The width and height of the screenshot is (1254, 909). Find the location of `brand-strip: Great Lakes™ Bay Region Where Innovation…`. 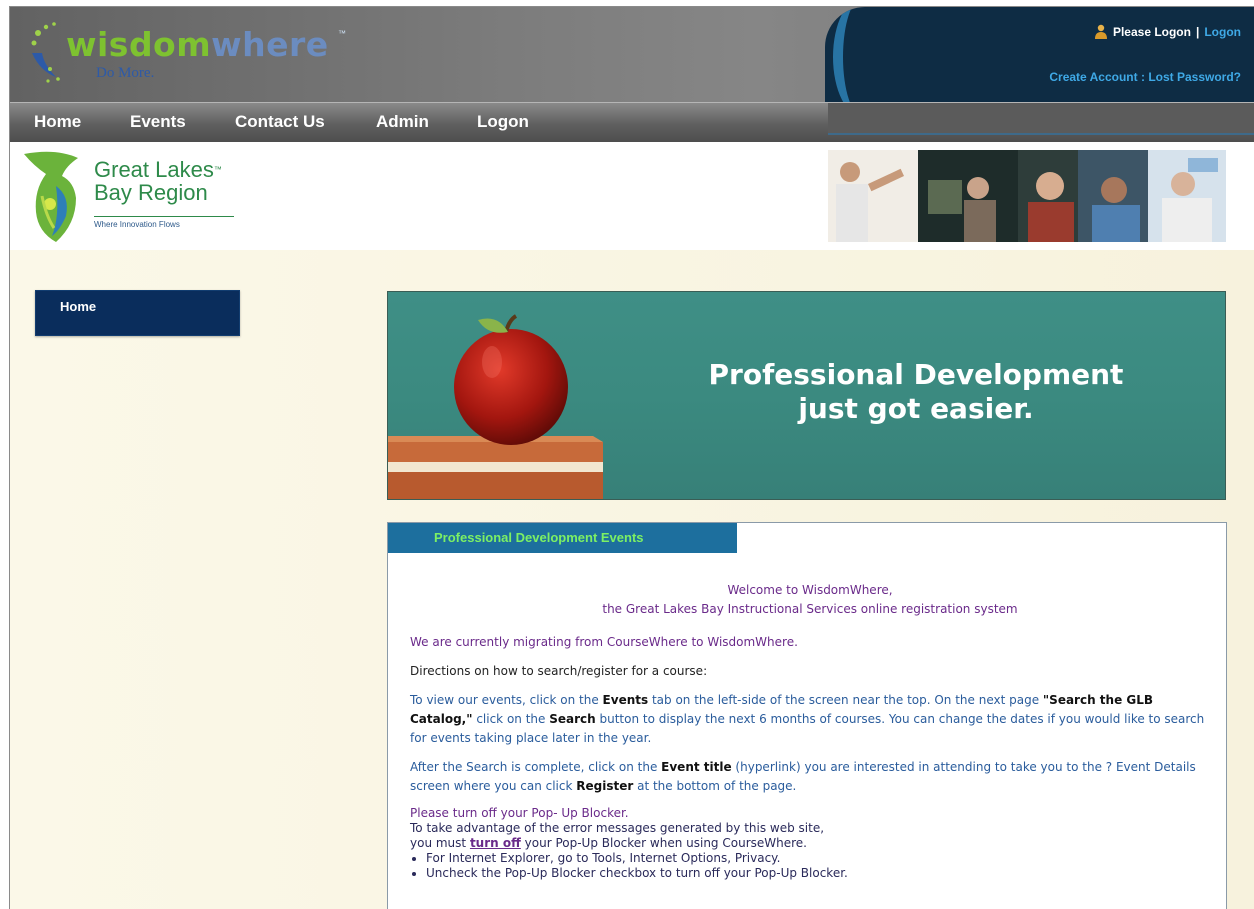

brand-strip: Great Lakes™ Bay Region Where Innovation… is located at coordinates (632, 196).